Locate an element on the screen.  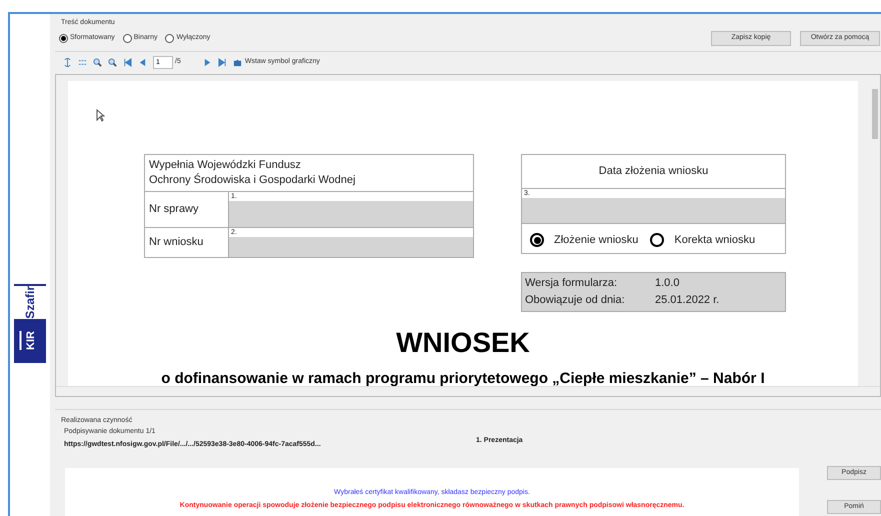
previous-page-icon is located at coordinates (142, 62).